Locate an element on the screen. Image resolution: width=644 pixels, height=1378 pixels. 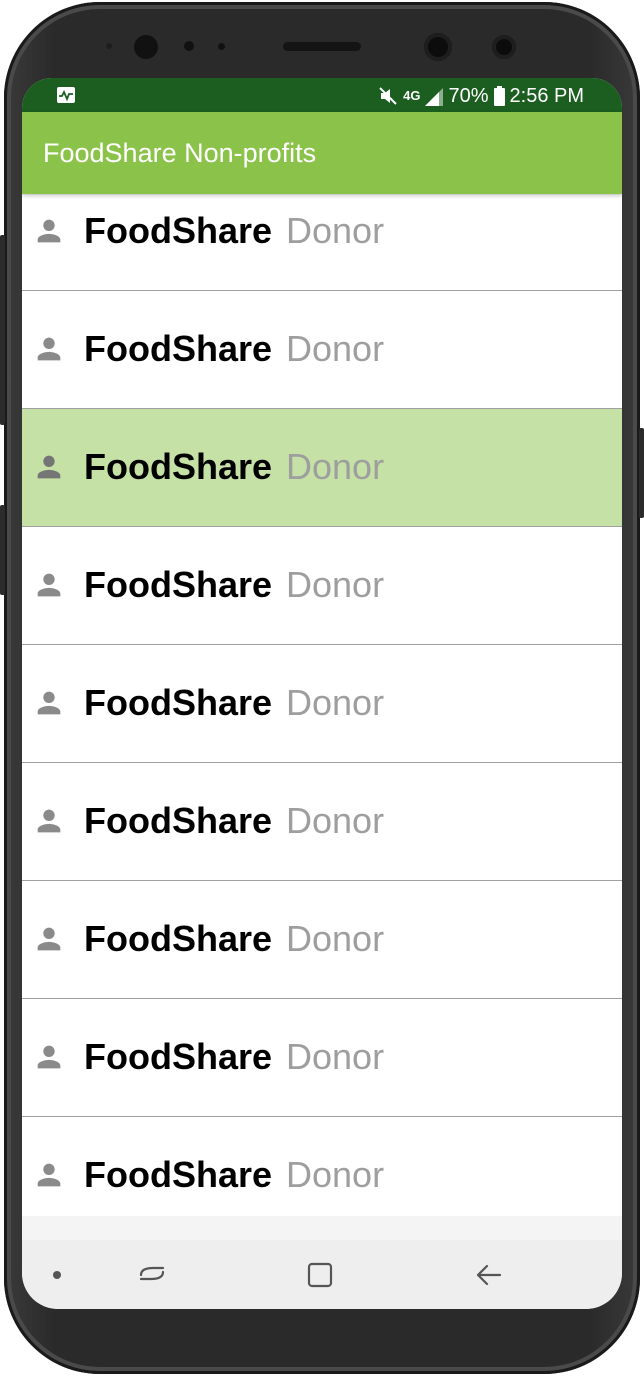
bixby-button is located at coordinates (2, 550).